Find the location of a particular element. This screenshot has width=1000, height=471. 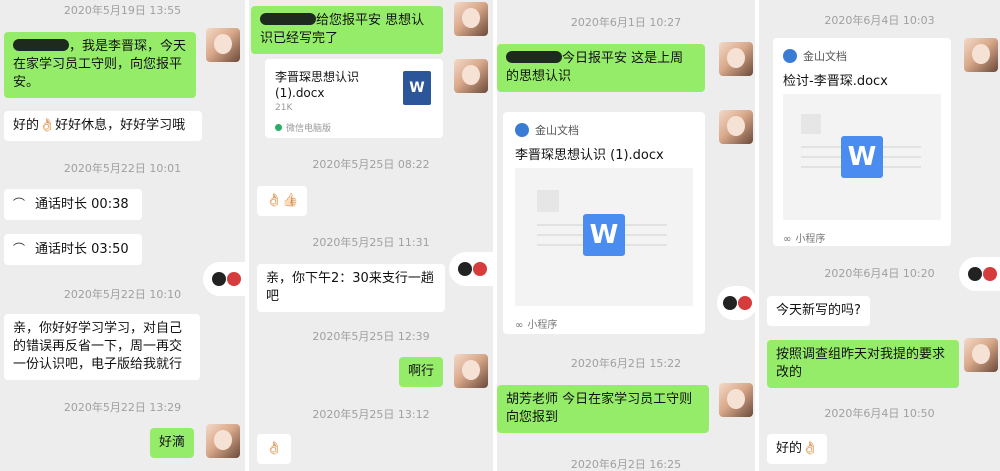

timestamp: 2020年5月25日 11:31 is located at coordinates (371, 242).